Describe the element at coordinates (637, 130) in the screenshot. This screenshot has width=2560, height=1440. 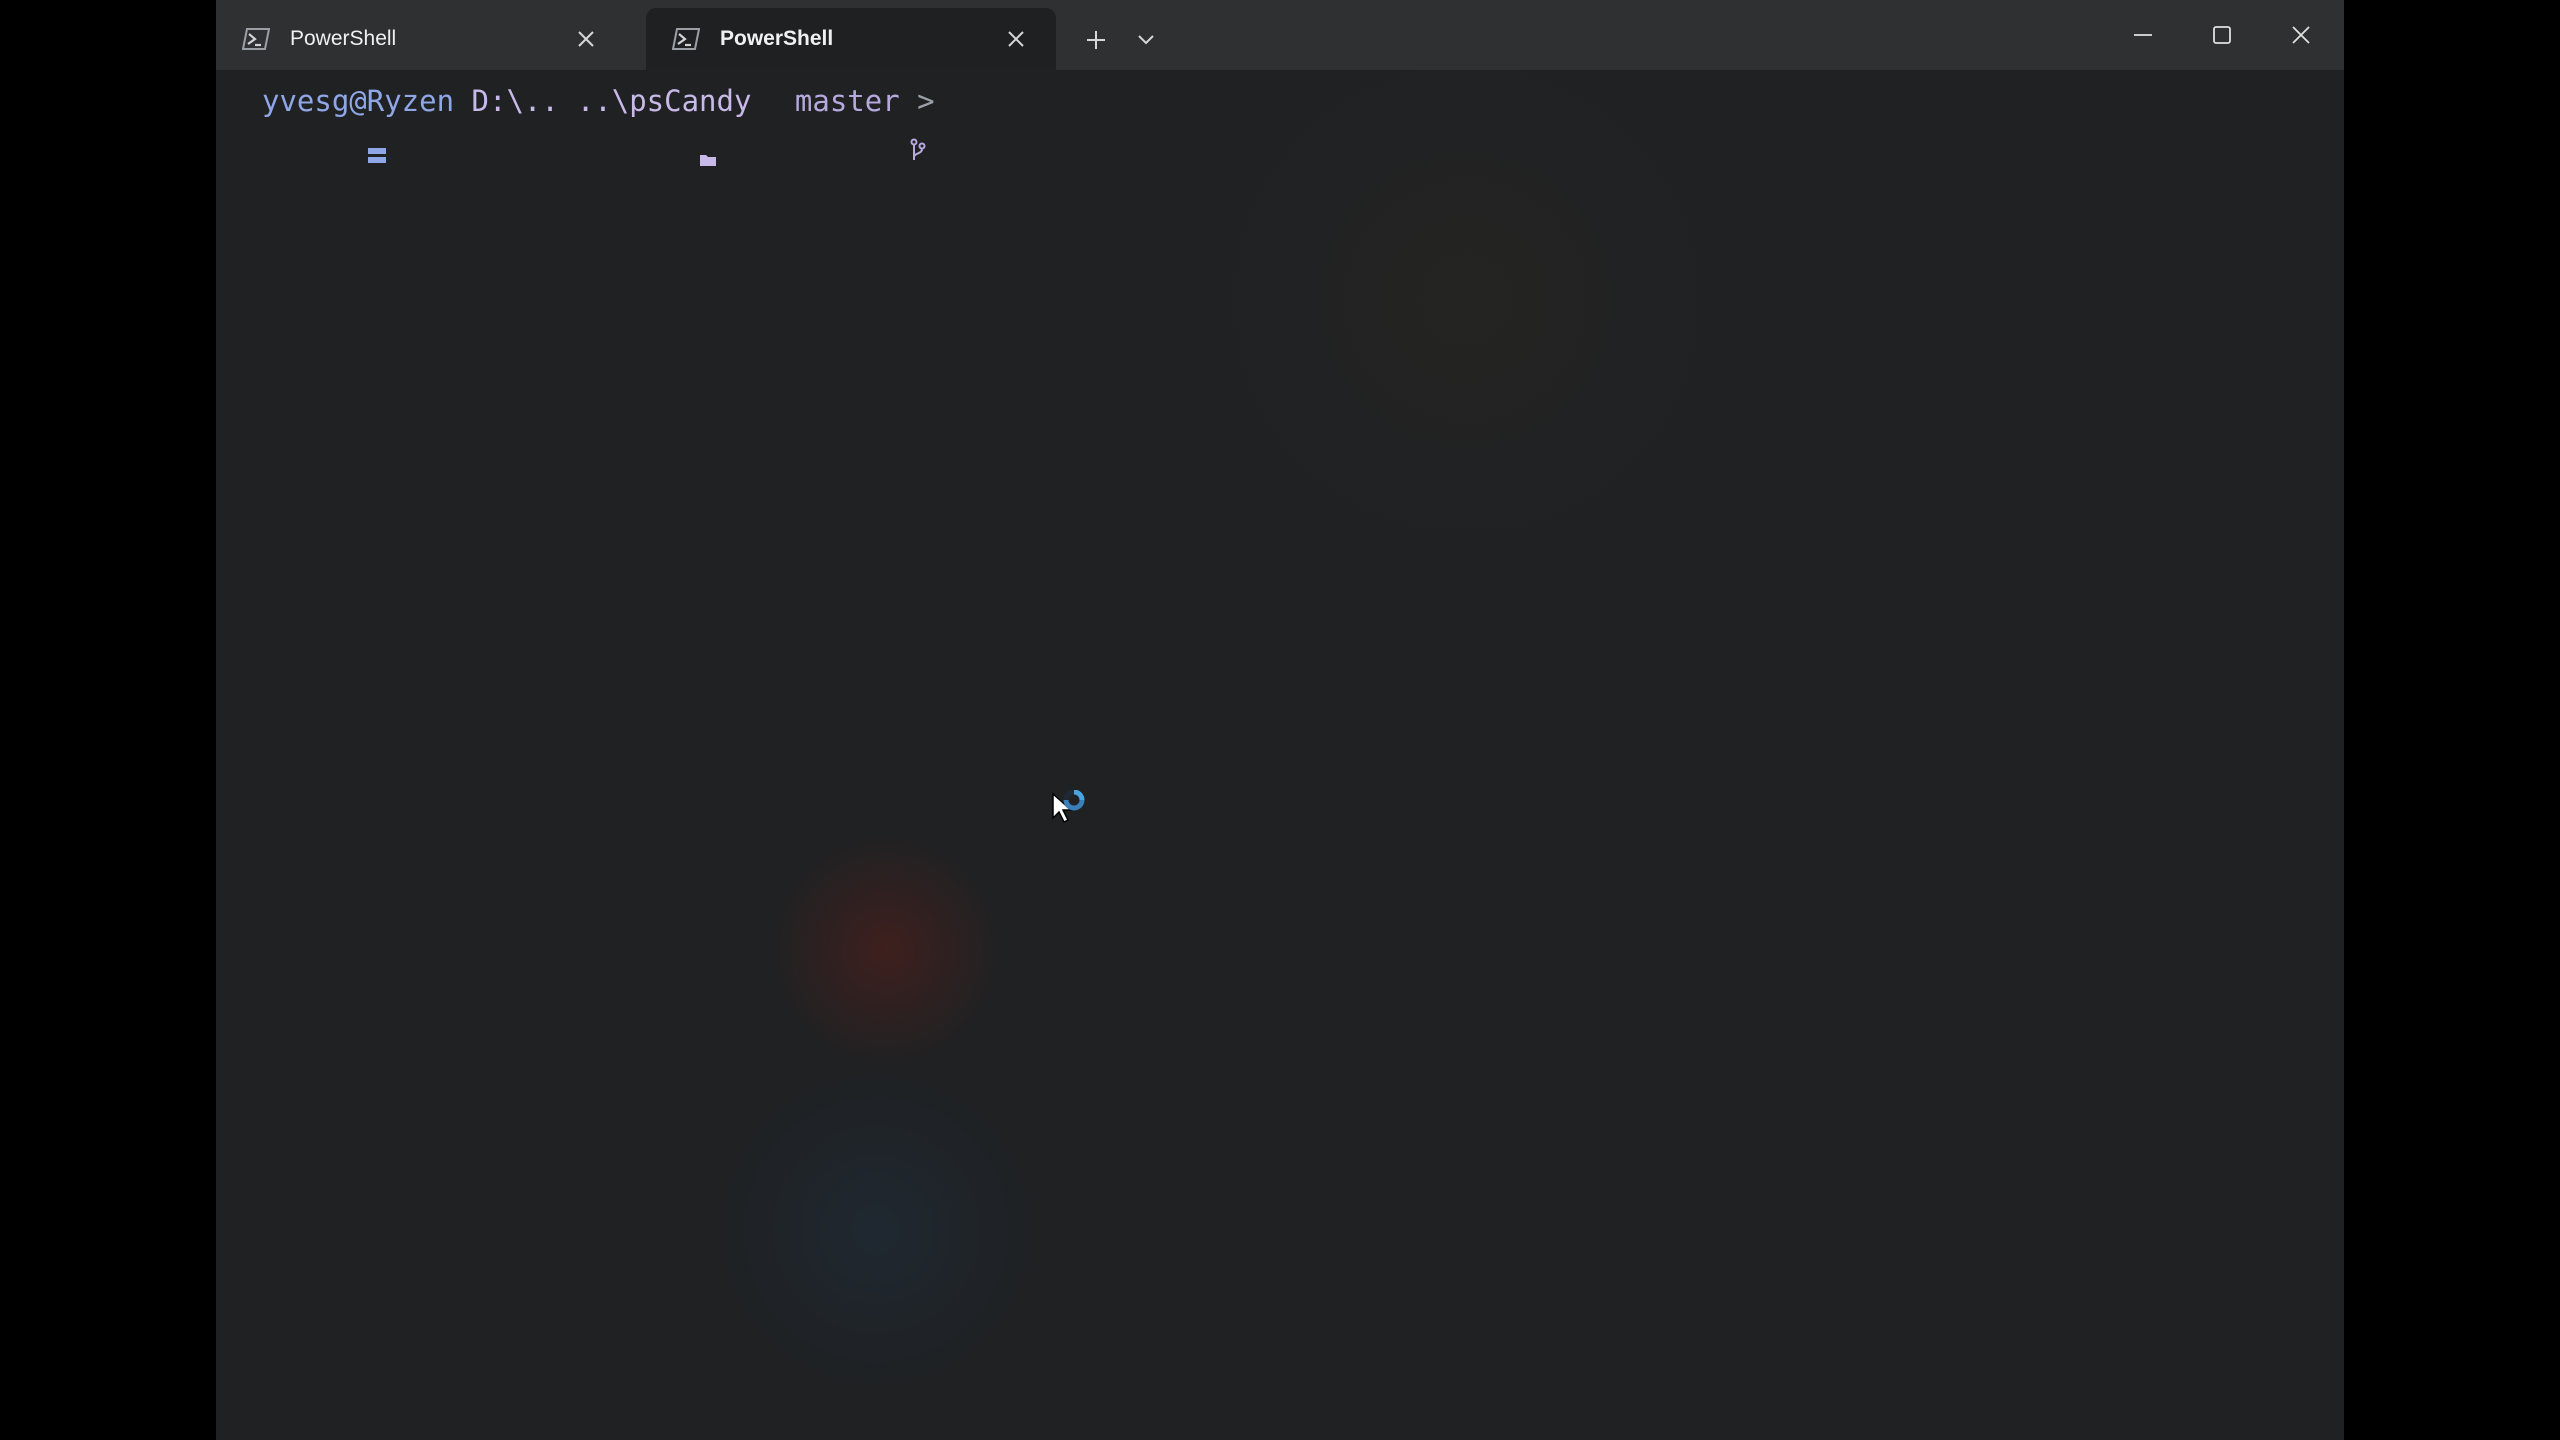
I see `folder-icon` at that location.